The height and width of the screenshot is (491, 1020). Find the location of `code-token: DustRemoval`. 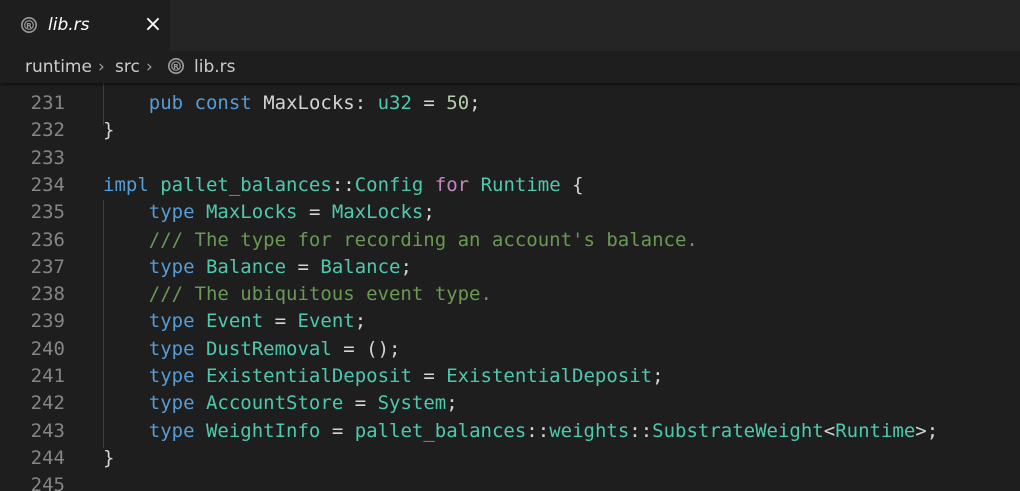

code-token: DustRemoval is located at coordinates (268, 348).